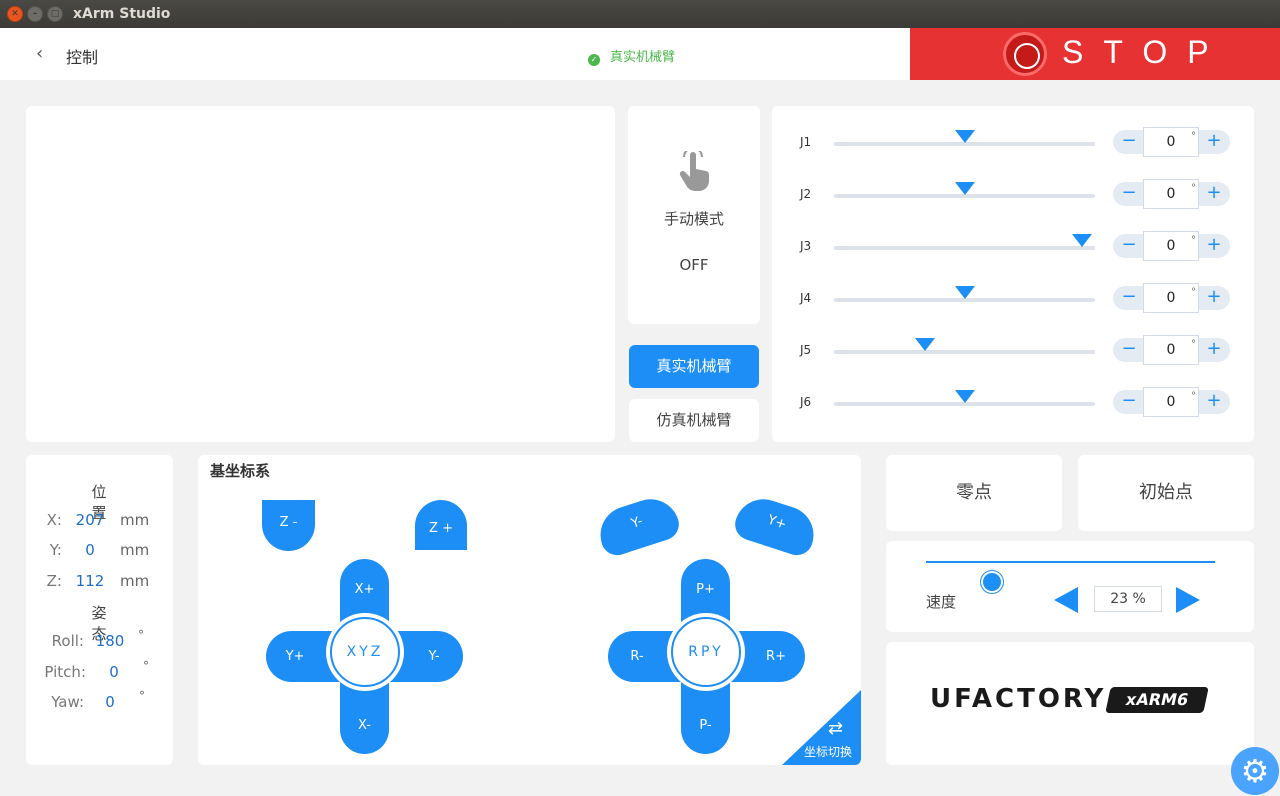 The width and height of the screenshot is (1280, 796). Describe the element at coordinates (1070, 577) in the screenshot. I see `speed-slider-track` at that location.